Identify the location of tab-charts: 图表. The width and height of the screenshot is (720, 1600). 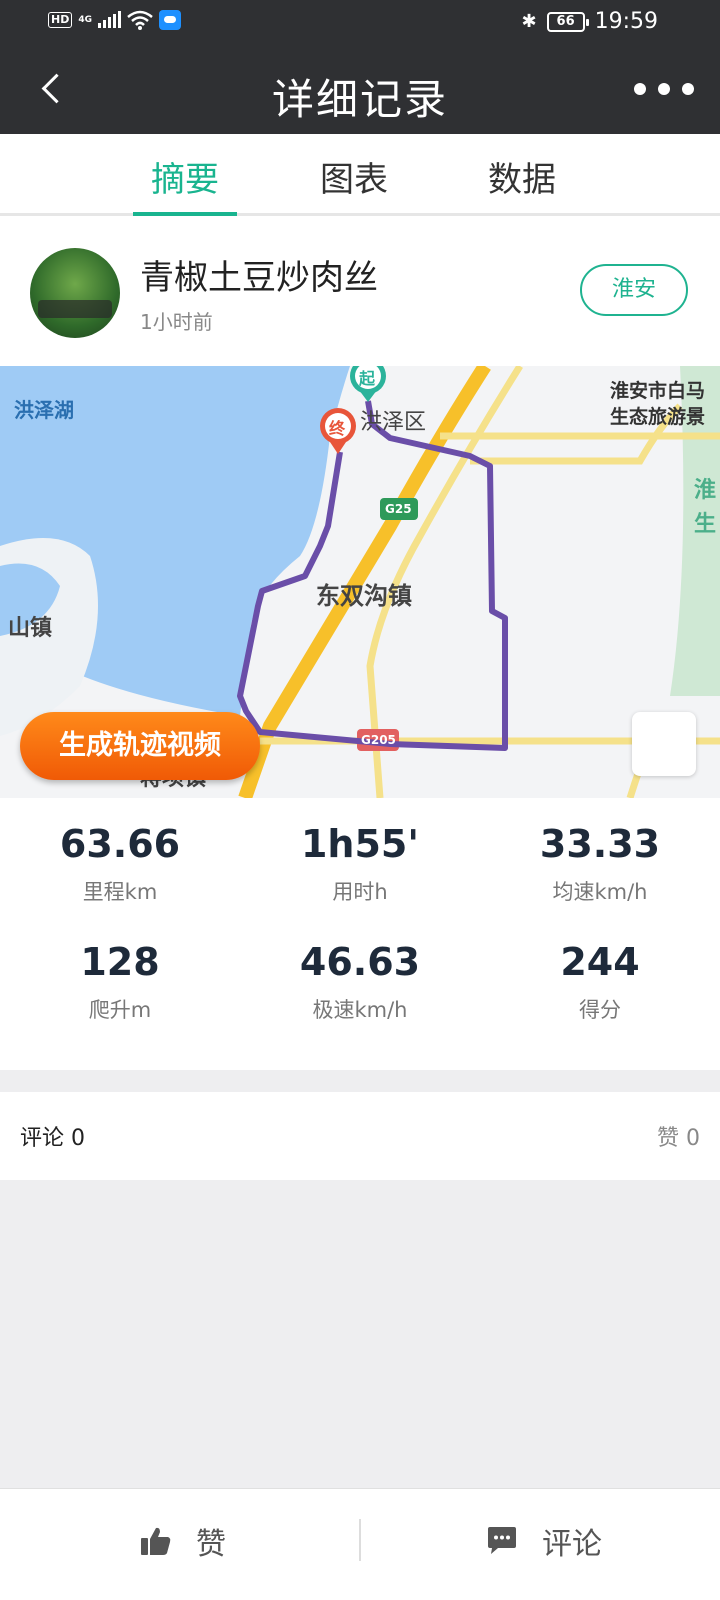
(354, 176).